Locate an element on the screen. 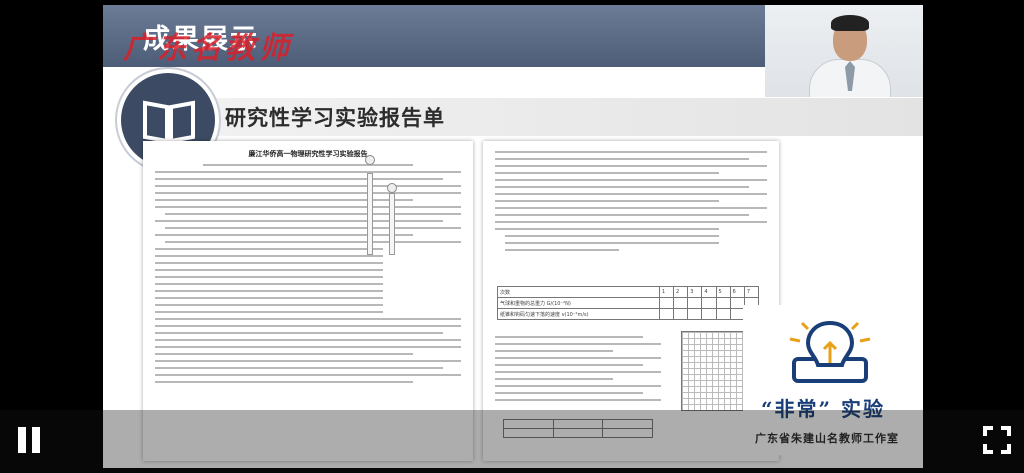 The image size is (1024, 473). pause-button is located at coordinates (29, 440).